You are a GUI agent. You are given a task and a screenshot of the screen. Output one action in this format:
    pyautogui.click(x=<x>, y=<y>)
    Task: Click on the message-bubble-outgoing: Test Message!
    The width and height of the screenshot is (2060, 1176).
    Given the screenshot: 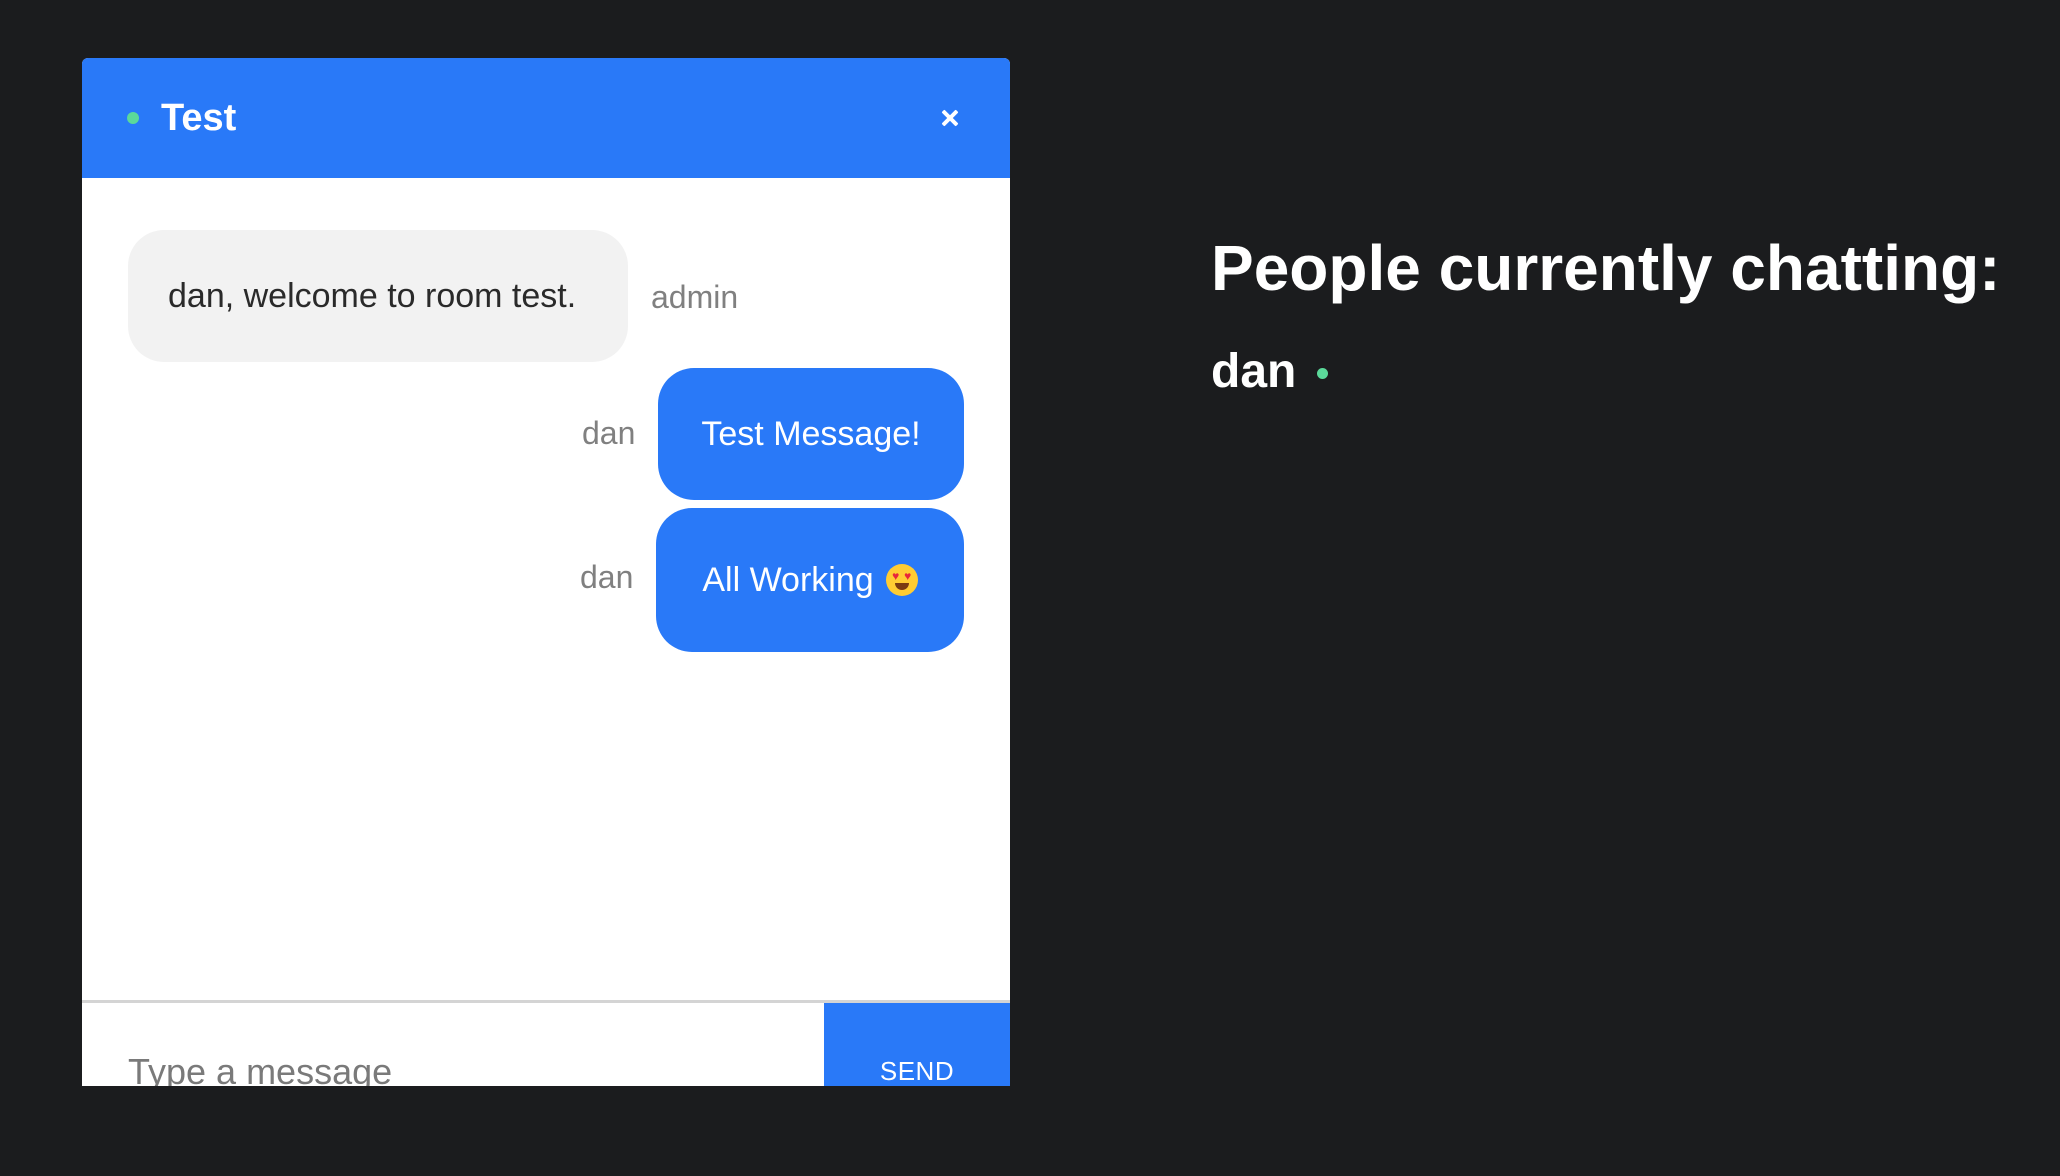 What is the action you would take?
    pyautogui.click(x=811, y=434)
    